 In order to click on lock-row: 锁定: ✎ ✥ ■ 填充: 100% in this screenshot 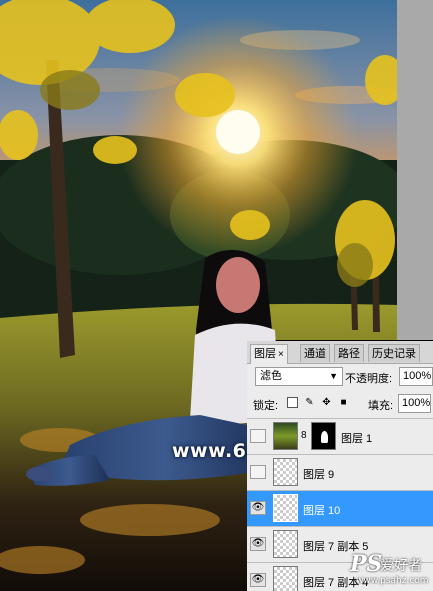, I will do `click(340, 404)`.